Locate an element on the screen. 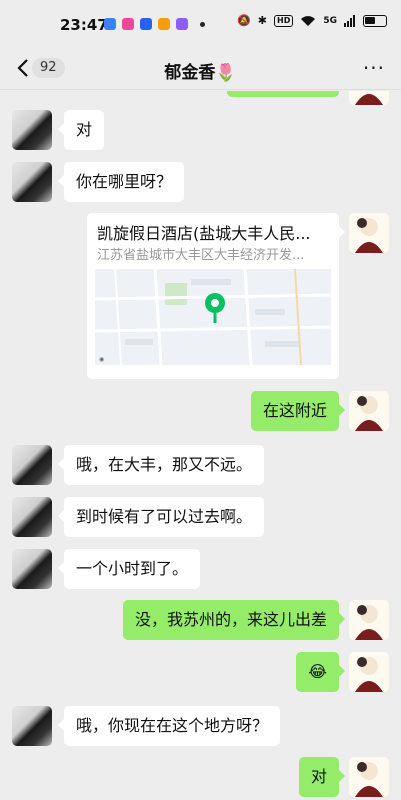 Image resolution: width=401 pixels, height=800 pixels. outgoing-message: 在这附近 is located at coordinates (298, 411).